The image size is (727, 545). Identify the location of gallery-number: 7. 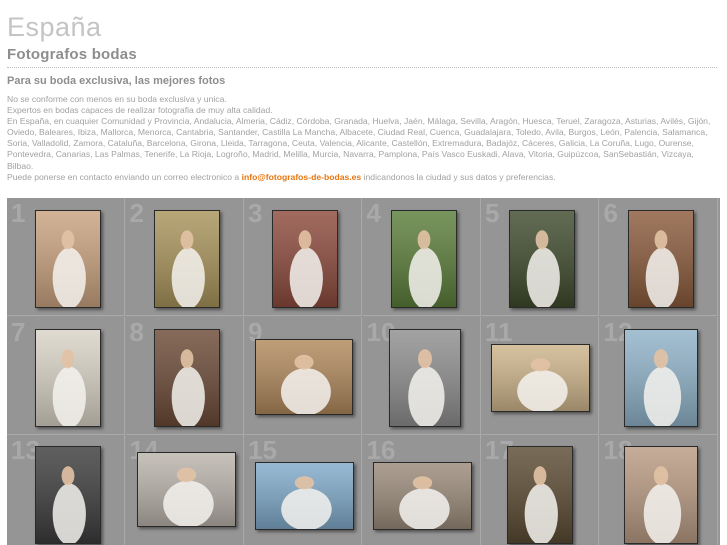
(18, 331).